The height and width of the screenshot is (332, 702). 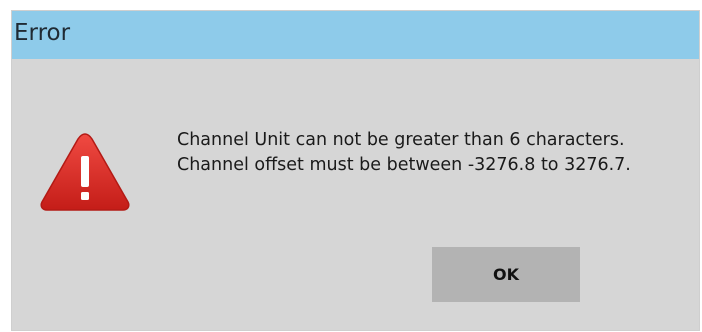 What do you see at coordinates (355, 35) in the screenshot?
I see `title-bar: Error` at bounding box center [355, 35].